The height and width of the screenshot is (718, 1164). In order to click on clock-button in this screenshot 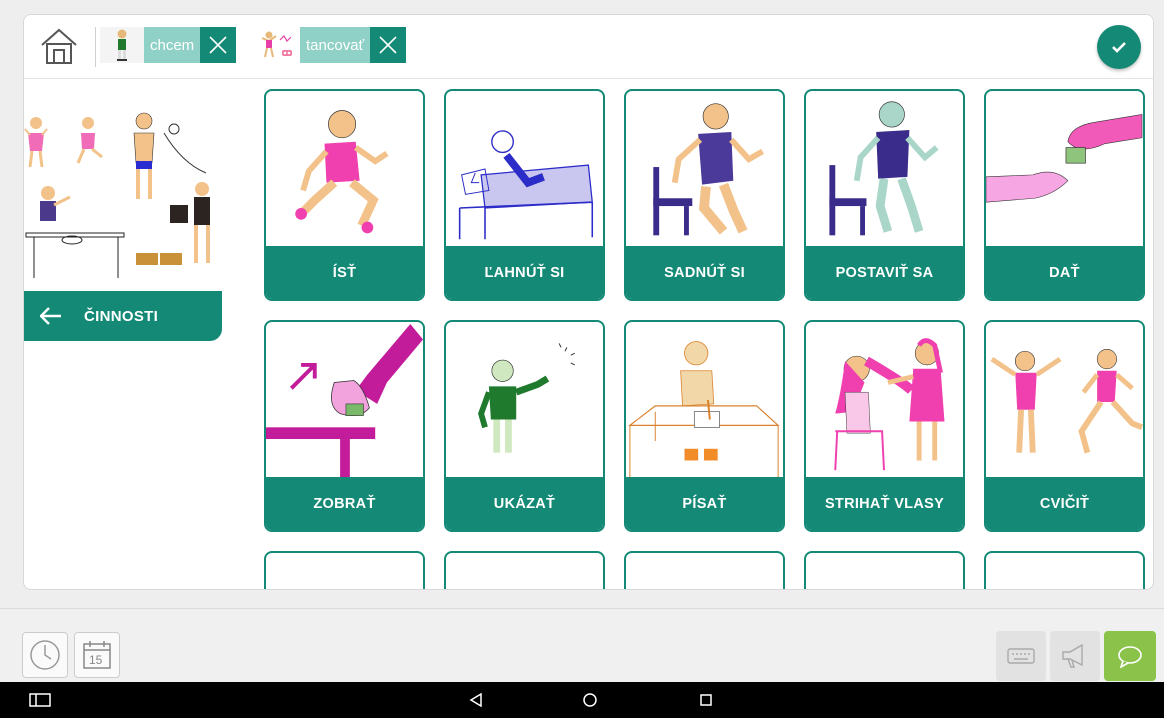, I will do `click(45, 655)`.